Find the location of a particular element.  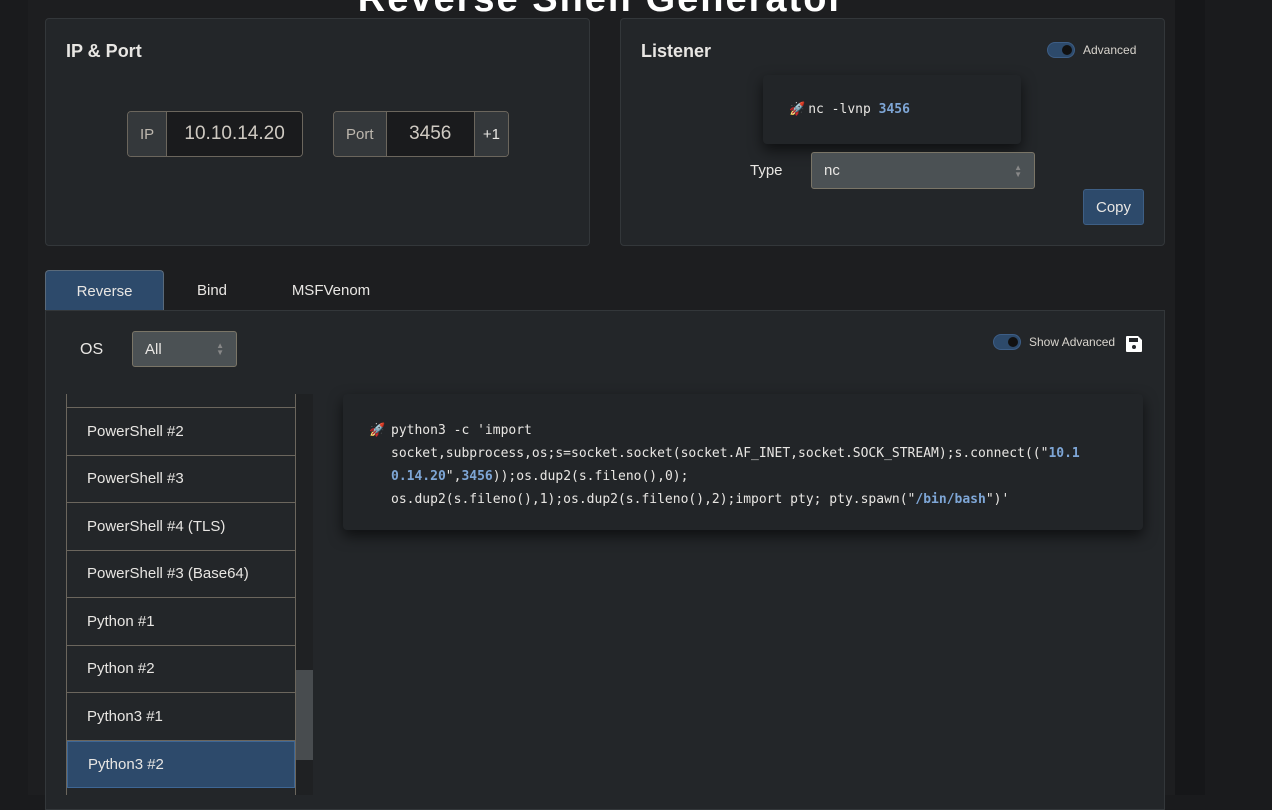

os-select: All ▲ ▼ is located at coordinates (184, 349).